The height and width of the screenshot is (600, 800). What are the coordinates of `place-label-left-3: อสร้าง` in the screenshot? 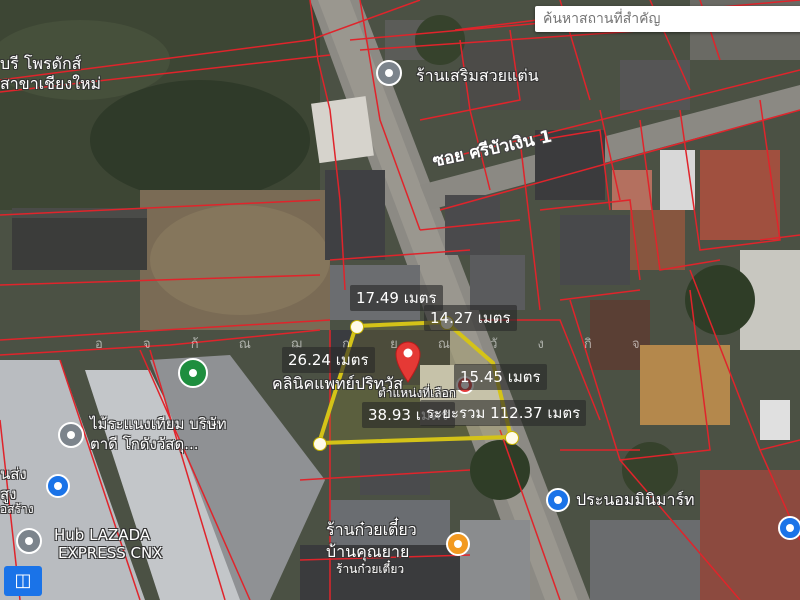 It's located at (17, 509).